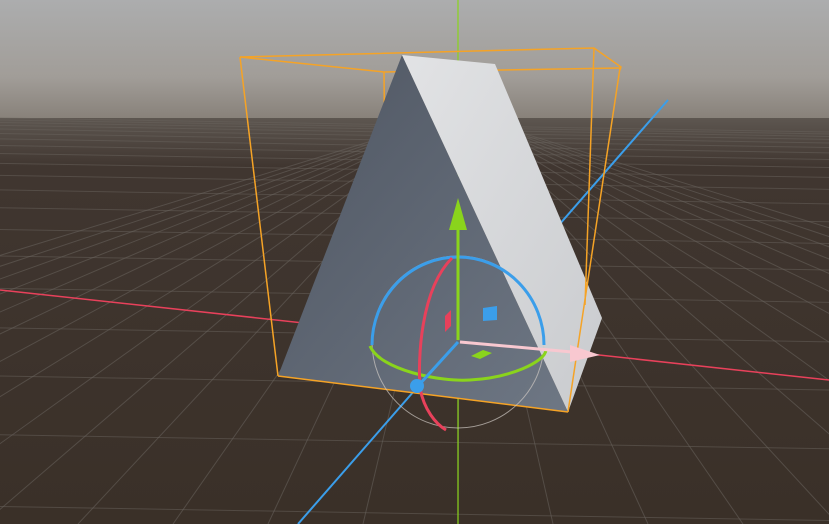 Image resolution: width=829 pixels, height=524 pixels. What do you see at coordinates (490, 313) in the screenshot?
I see `plane-xy-handle` at bounding box center [490, 313].